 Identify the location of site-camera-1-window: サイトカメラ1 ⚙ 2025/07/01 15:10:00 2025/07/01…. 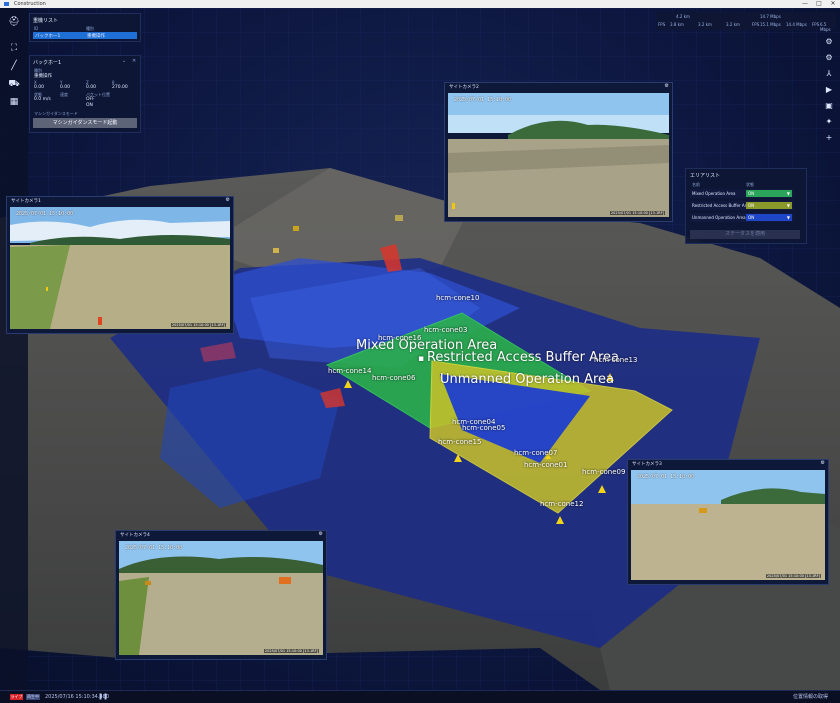
(120, 265).